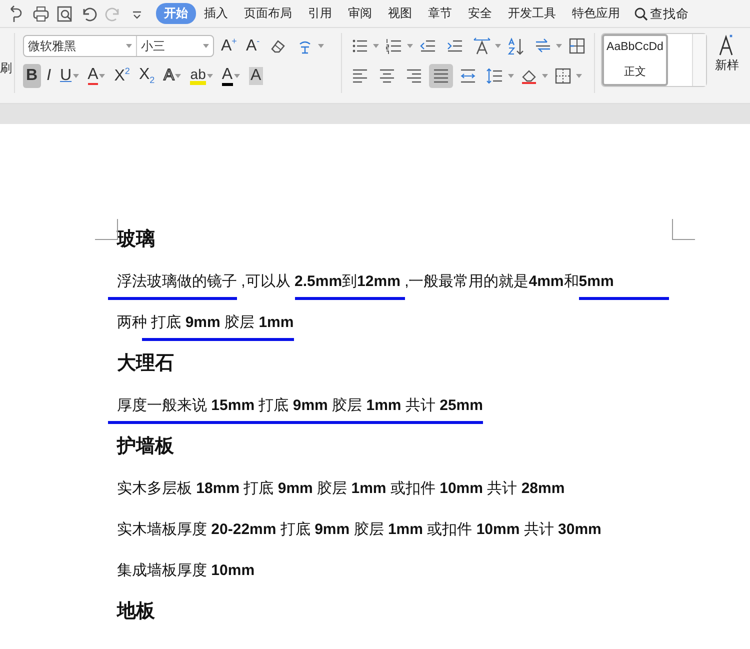  What do you see at coordinates (441, 76) in the screenshot?
I see `justify-icon` at bounding box center [441, 76].